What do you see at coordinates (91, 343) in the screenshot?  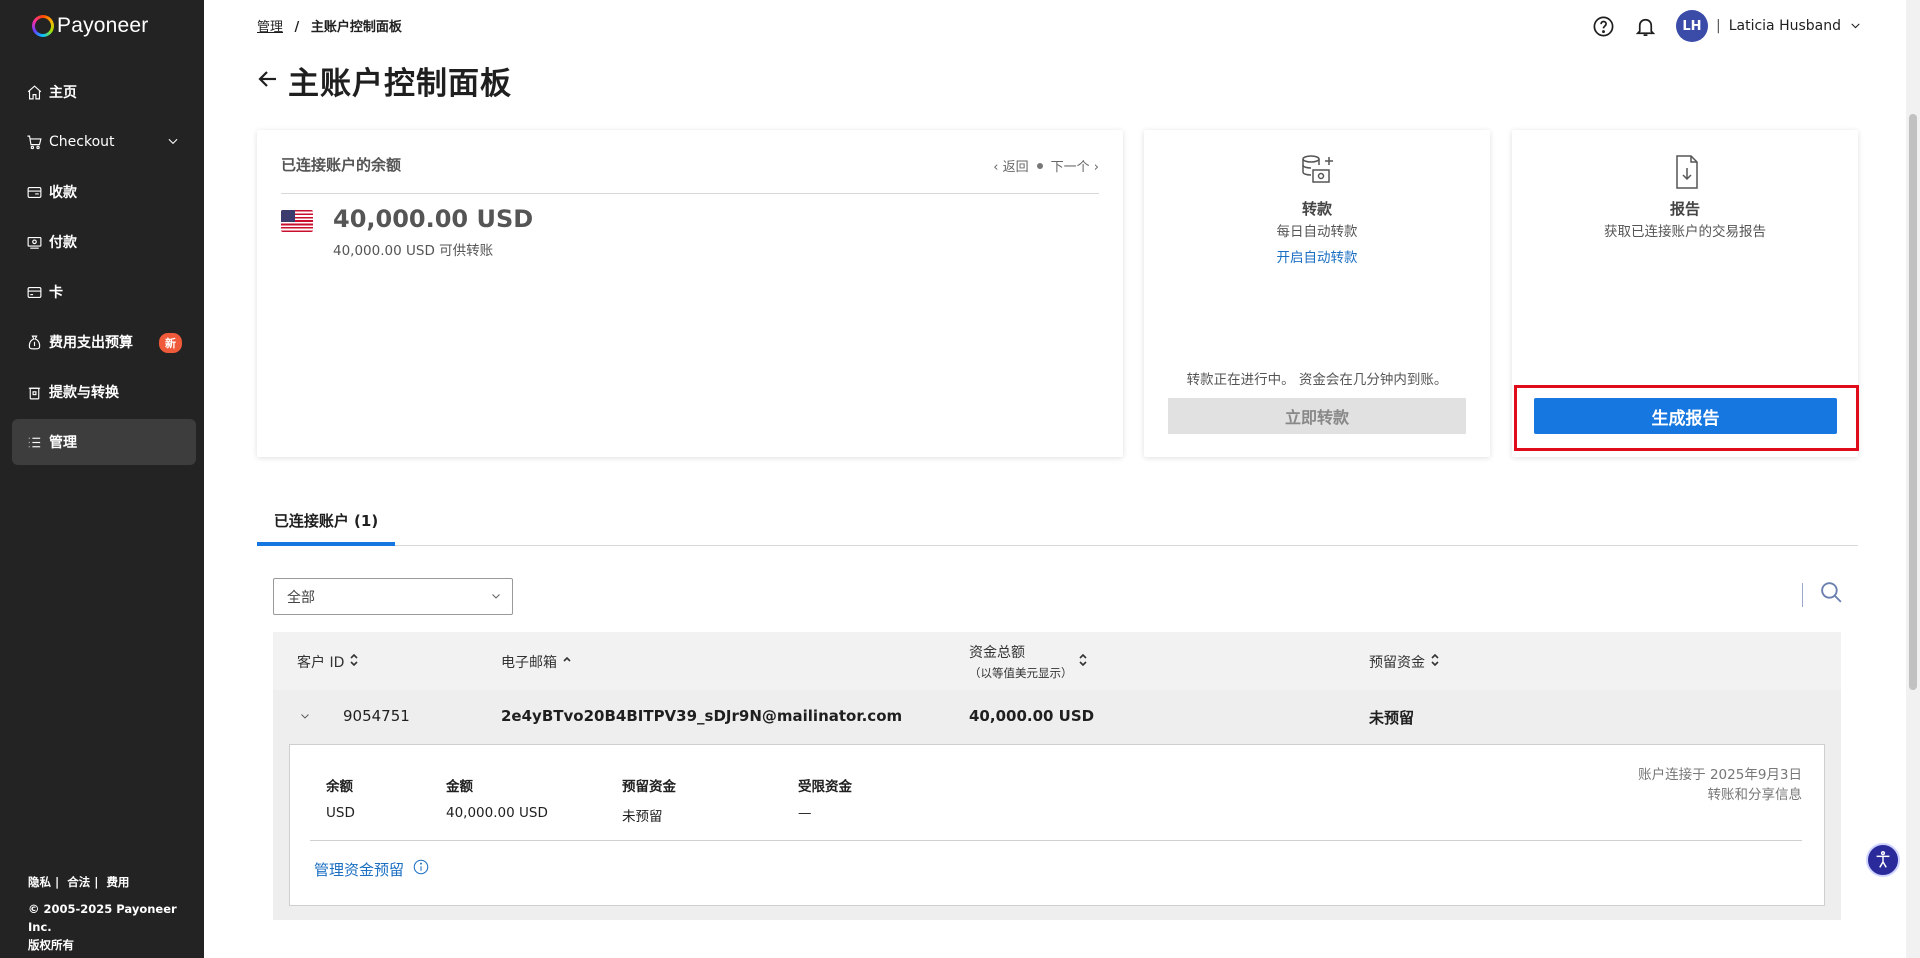 I see `sidebar-item-label: 费用支出预算` at bounding box center [91, 343].